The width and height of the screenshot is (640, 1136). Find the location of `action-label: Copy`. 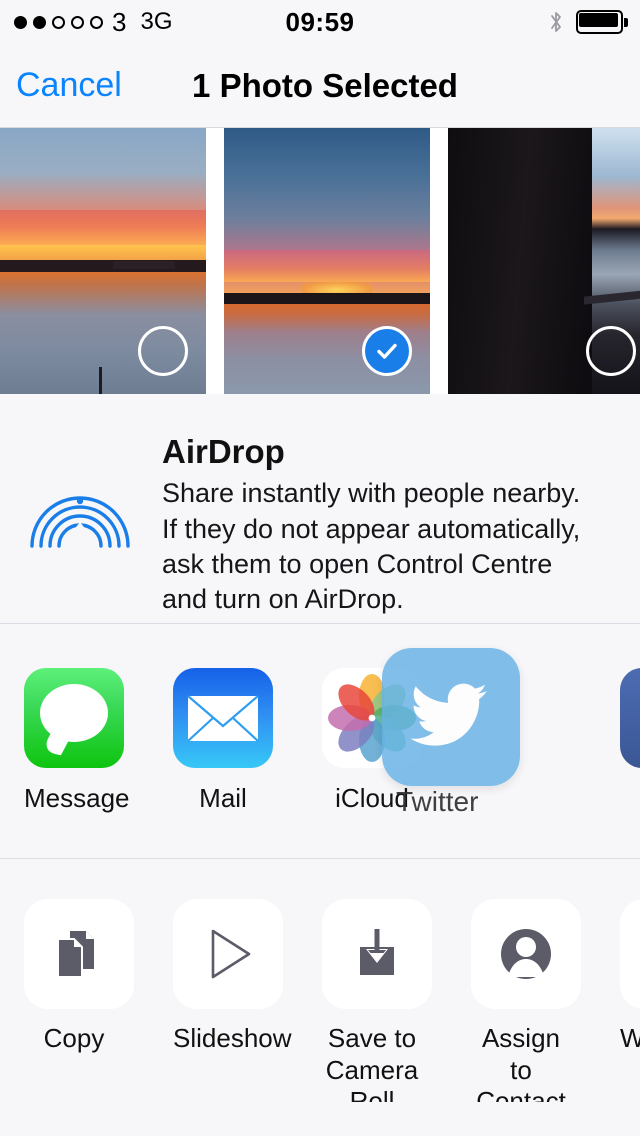

action-label: Copy is located at coordinates (74, 1038).